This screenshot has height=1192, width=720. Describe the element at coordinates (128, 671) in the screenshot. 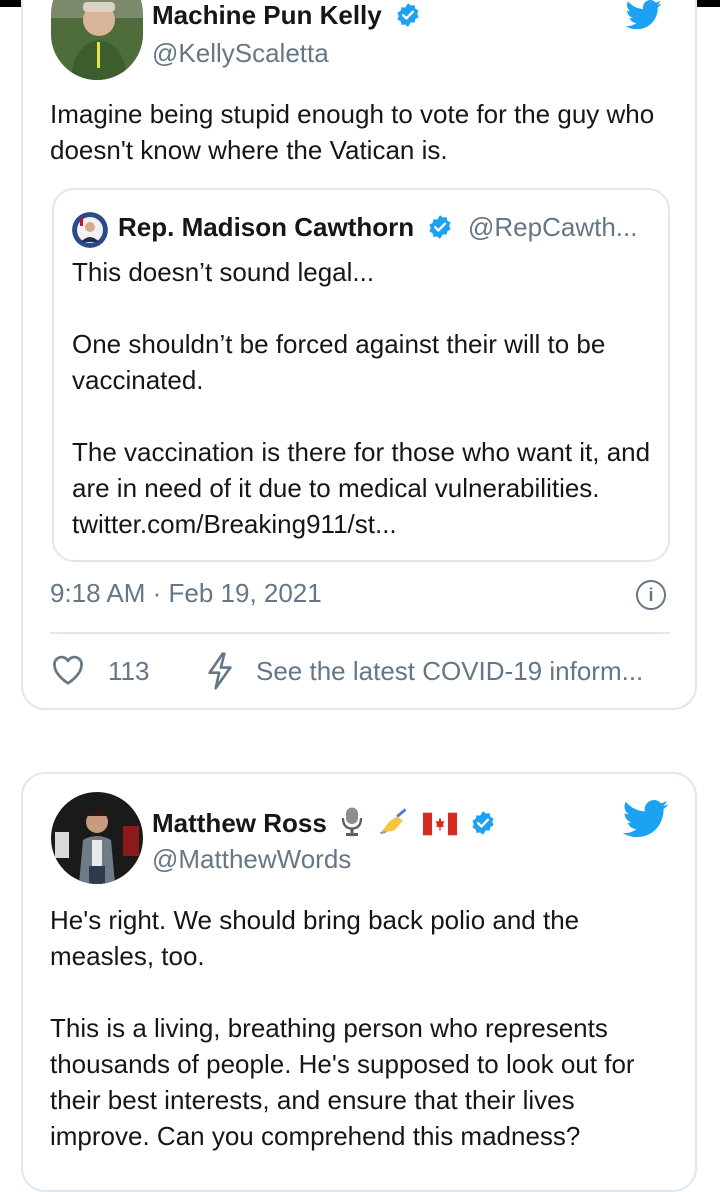

I see `like-count: 113` at that location.